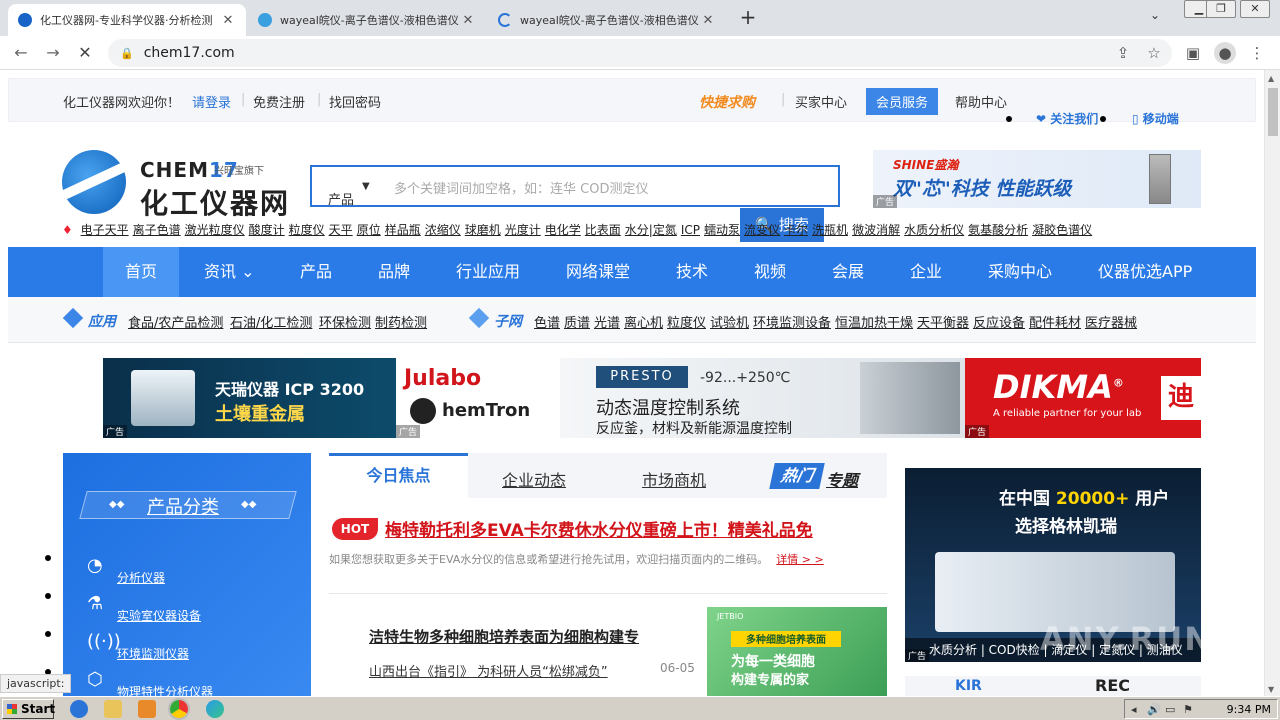 Image resolution: width=1280 pixels, height=720 pixels. Describe the element at coordinates (842, 479) in the screenshot. I see `tab-hot-topics: 专题` at that location.